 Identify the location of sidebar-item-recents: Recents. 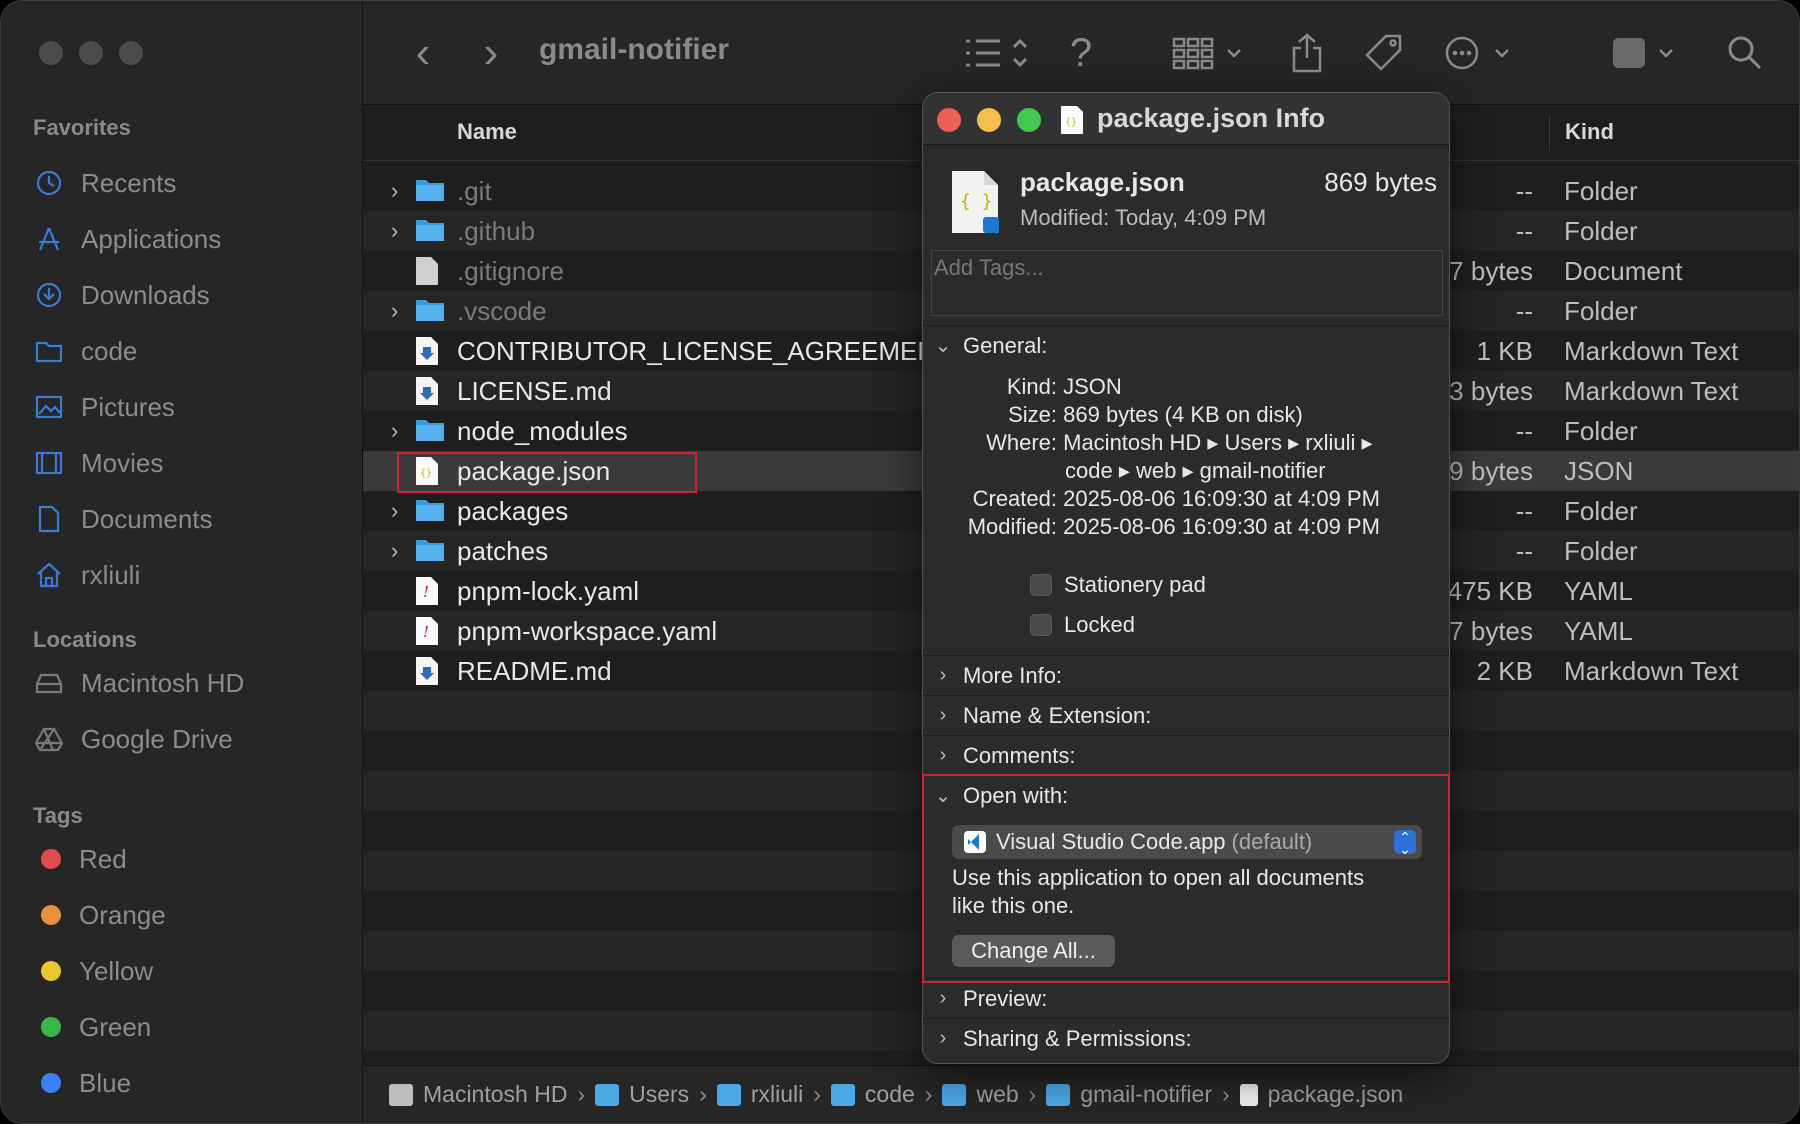
(104, 183).